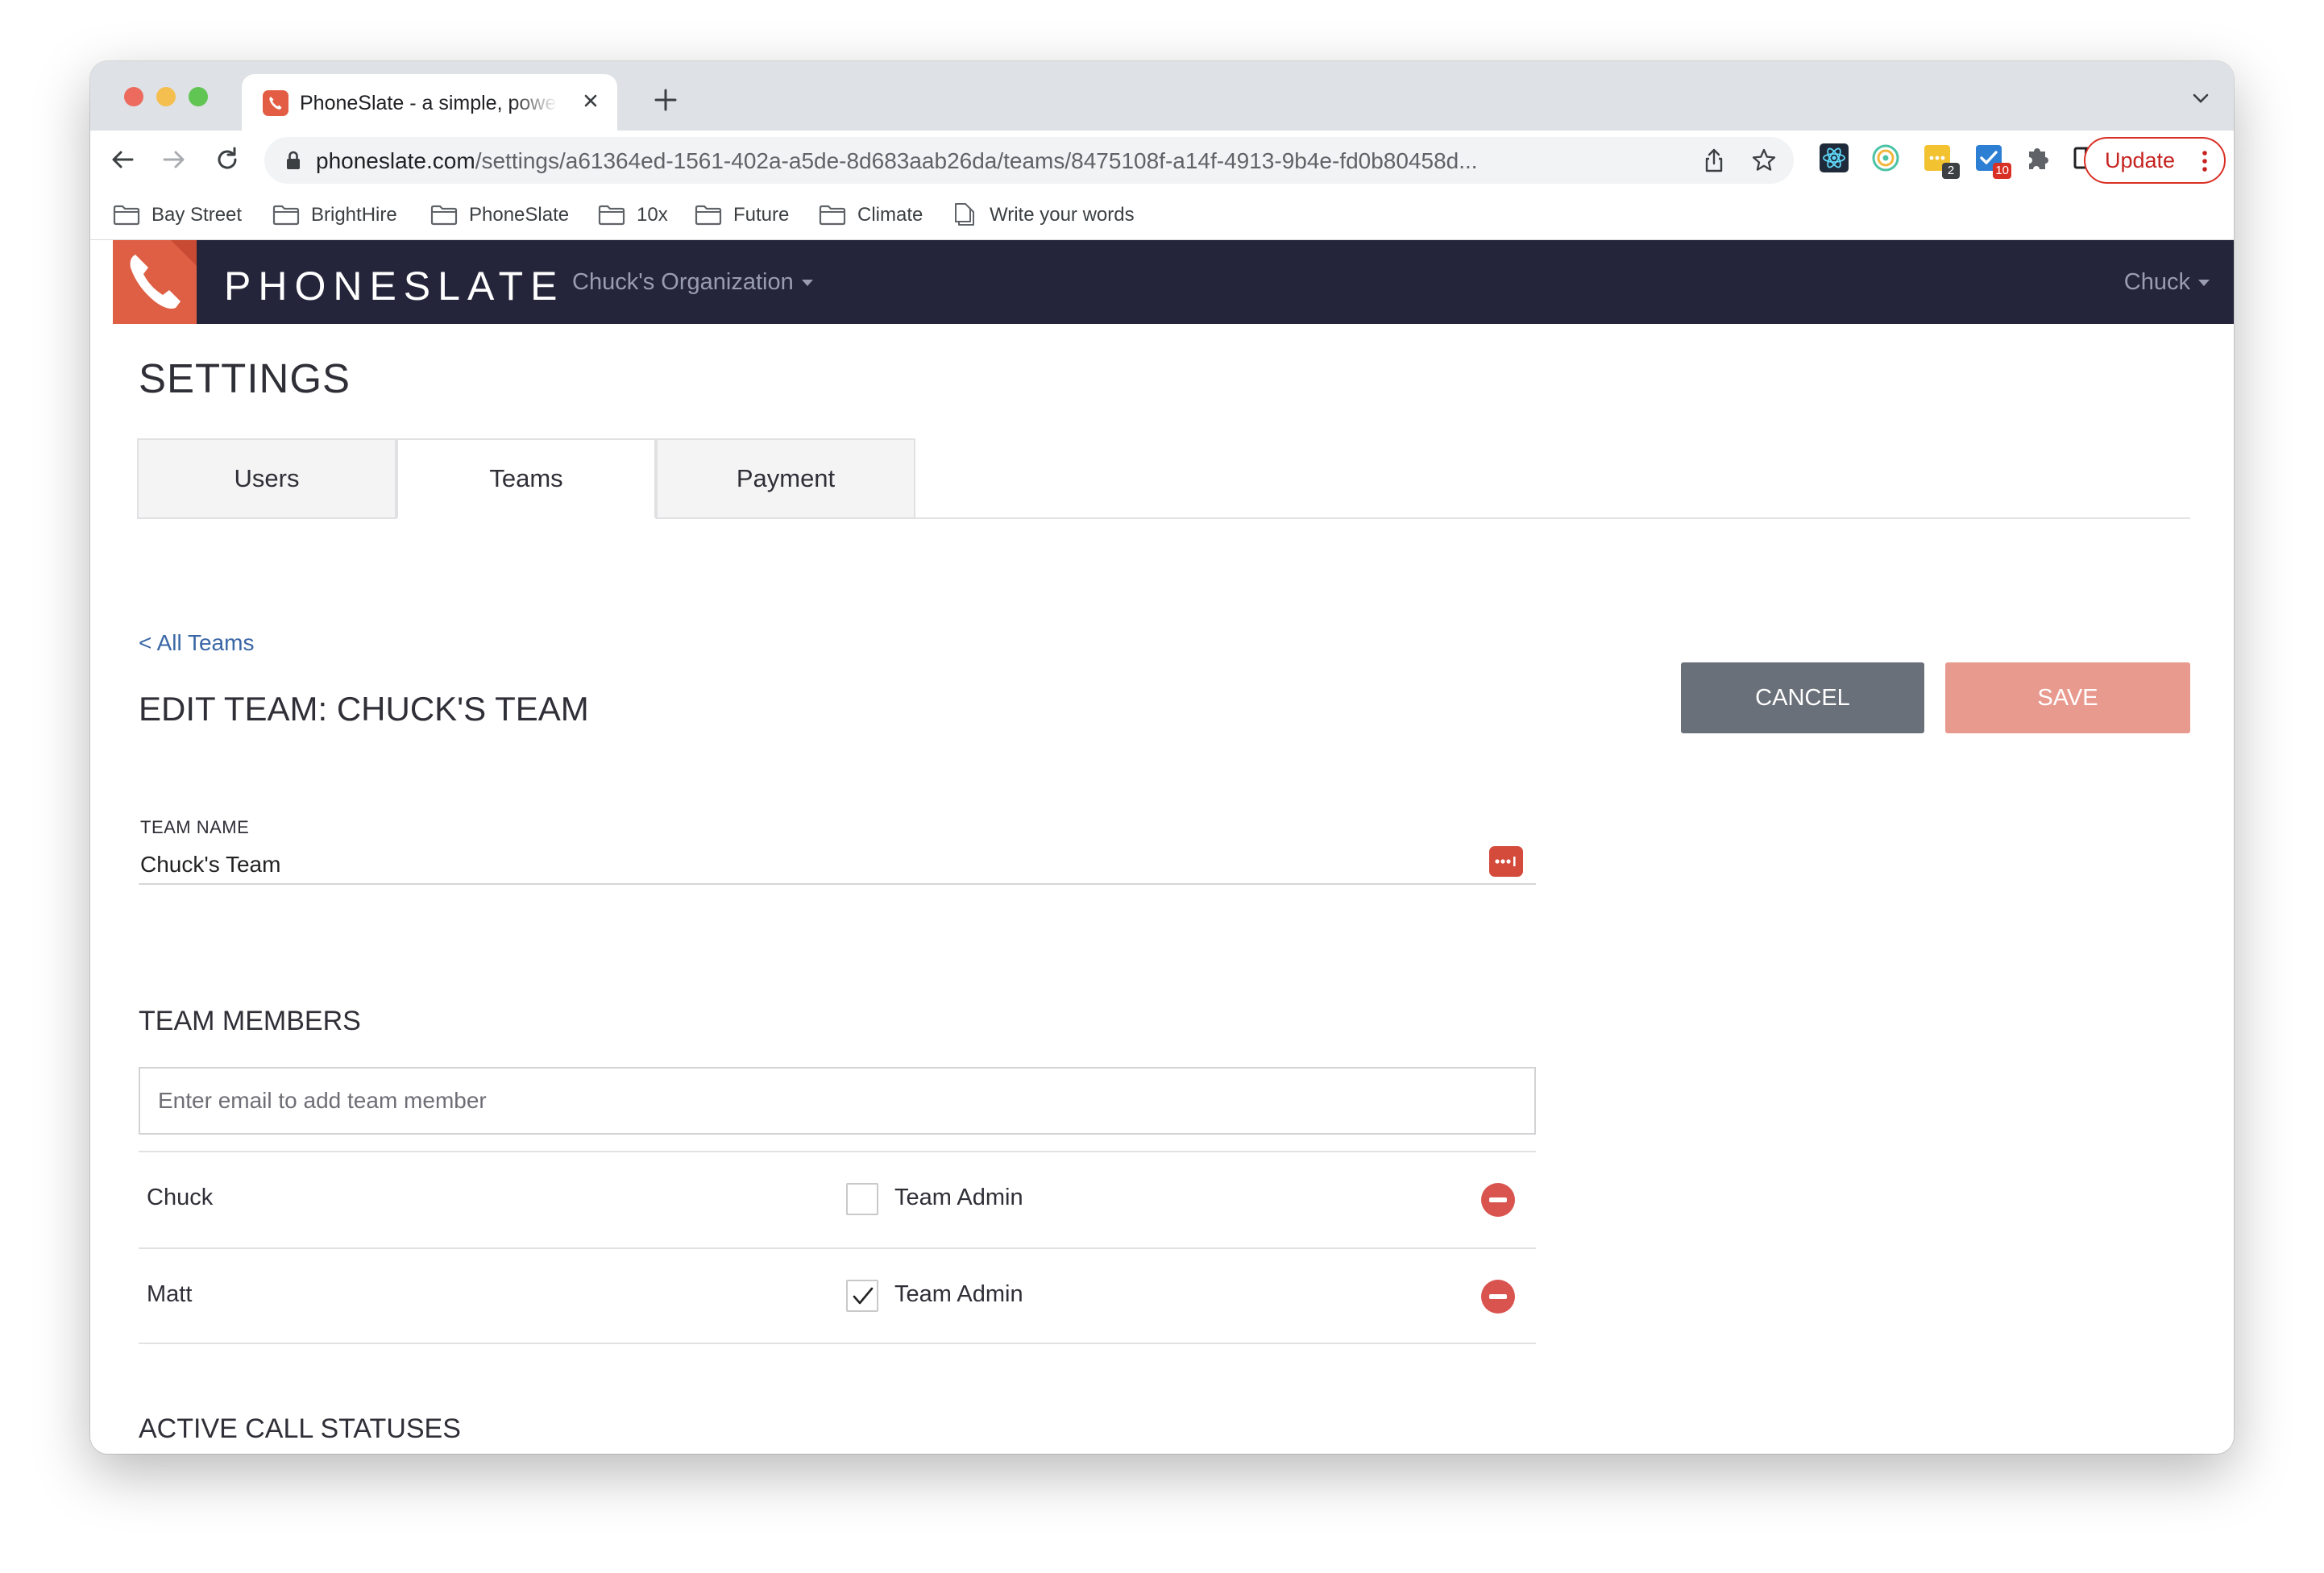 The height and width of the screenshot is (1573, 2324). I want to click on tab-title: PhoneSlate - a simple, powerful, so click(429, 103).